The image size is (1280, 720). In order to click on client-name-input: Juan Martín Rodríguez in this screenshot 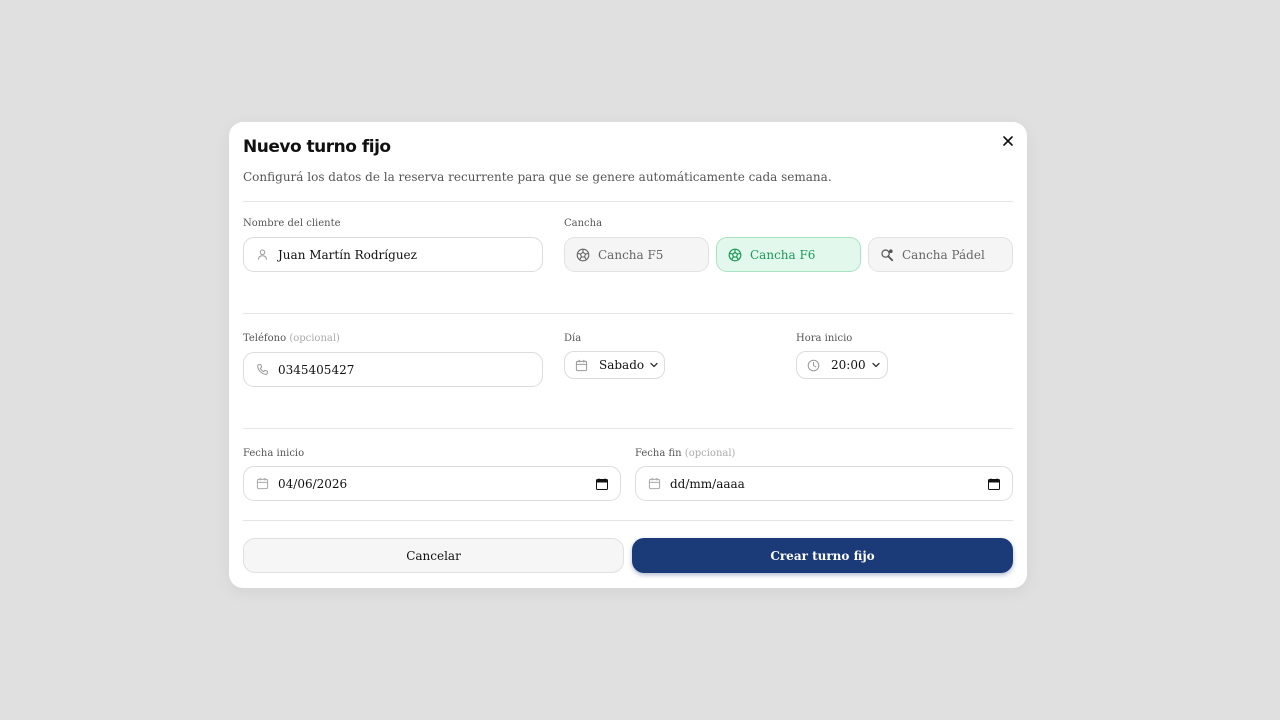, I will do `click(393, 254)`.